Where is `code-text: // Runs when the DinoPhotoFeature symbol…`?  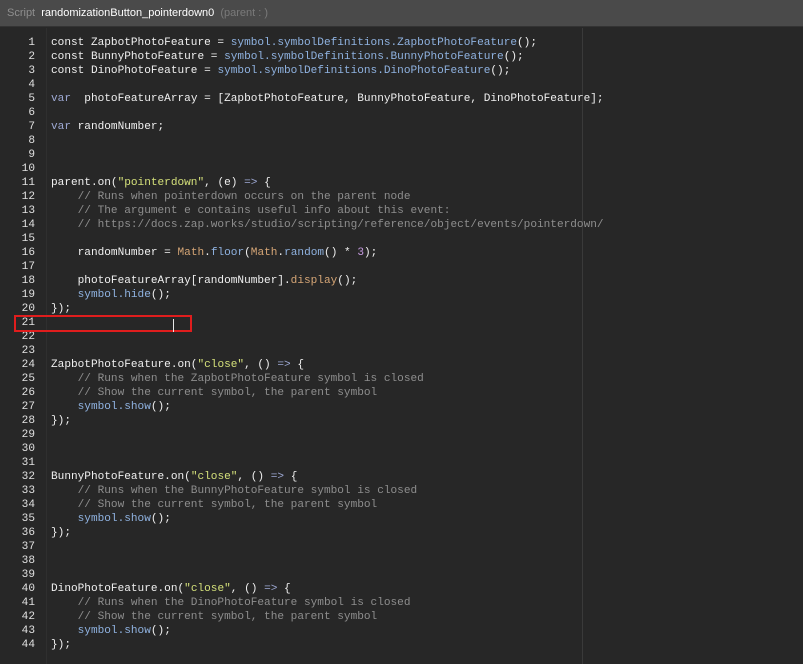 code-text: // Runs when the DinoPhotoFeature symbol… is located at coordinates (231, 603).